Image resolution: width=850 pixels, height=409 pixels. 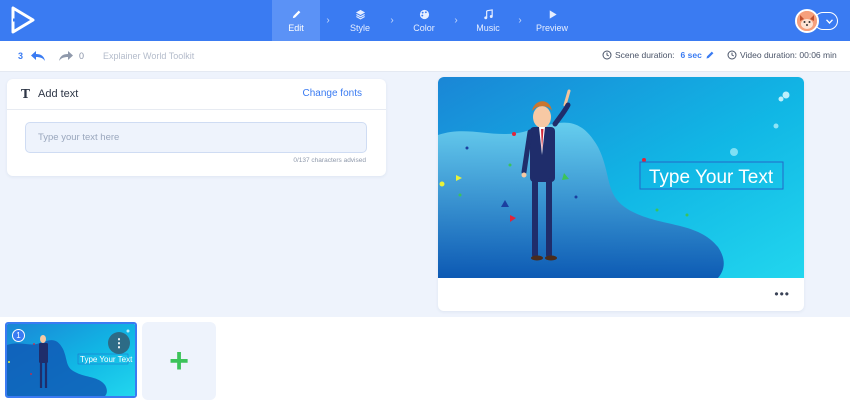 I want to click on video-duration: Video duration: 00:06 min, so click(x=782, y=55).